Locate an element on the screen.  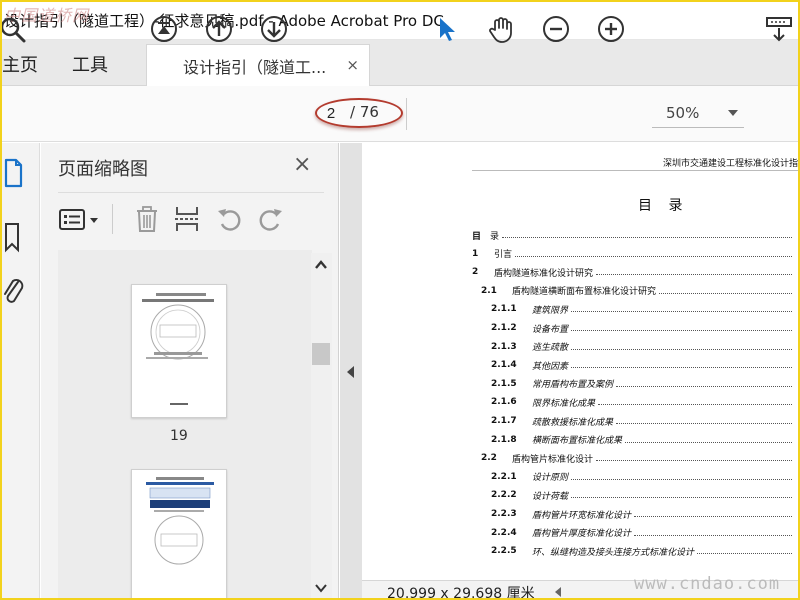
rotate-counterclockwise-icon is located at coordinates (230, 219).